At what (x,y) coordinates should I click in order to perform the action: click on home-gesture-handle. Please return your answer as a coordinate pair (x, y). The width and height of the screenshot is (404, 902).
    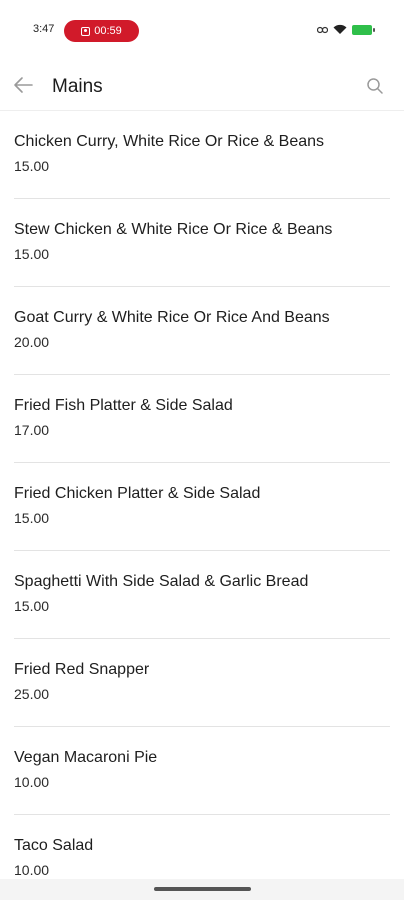
    Looking at the image, I should click on (202, 889).